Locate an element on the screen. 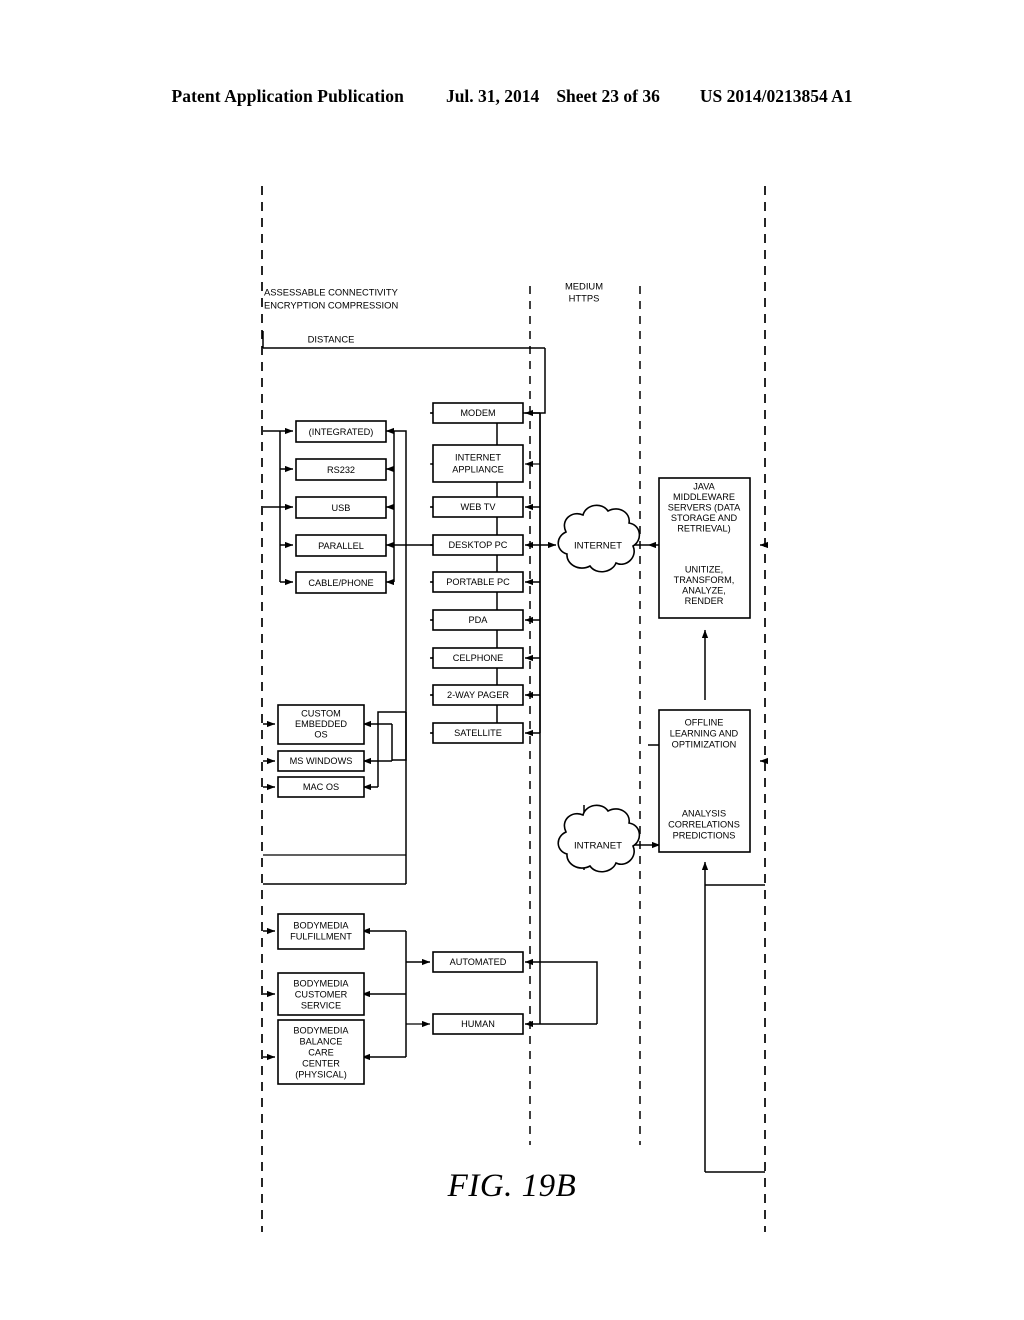 The height and width of the screenshot is (1320, 1024). node-human: HUMAN is located at coordinates (478, 1024).